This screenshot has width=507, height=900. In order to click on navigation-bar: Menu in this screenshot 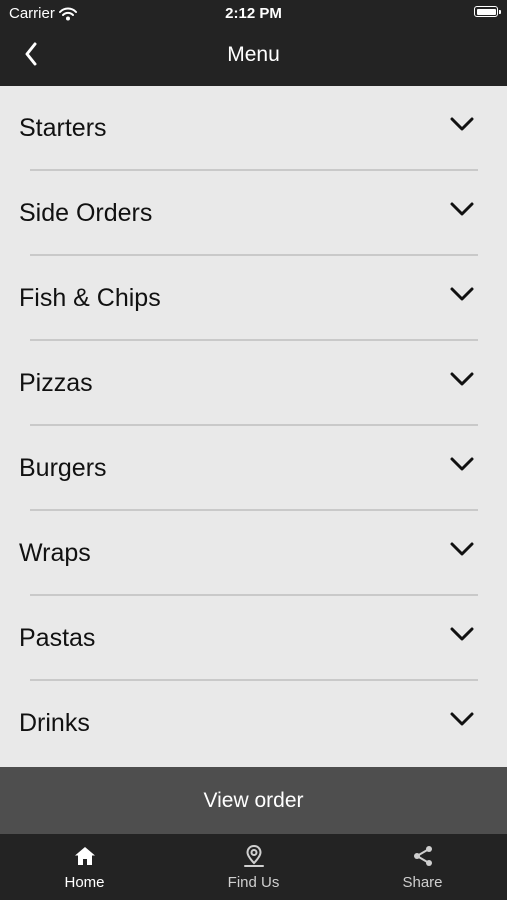, I will do `click(253, 57)`.